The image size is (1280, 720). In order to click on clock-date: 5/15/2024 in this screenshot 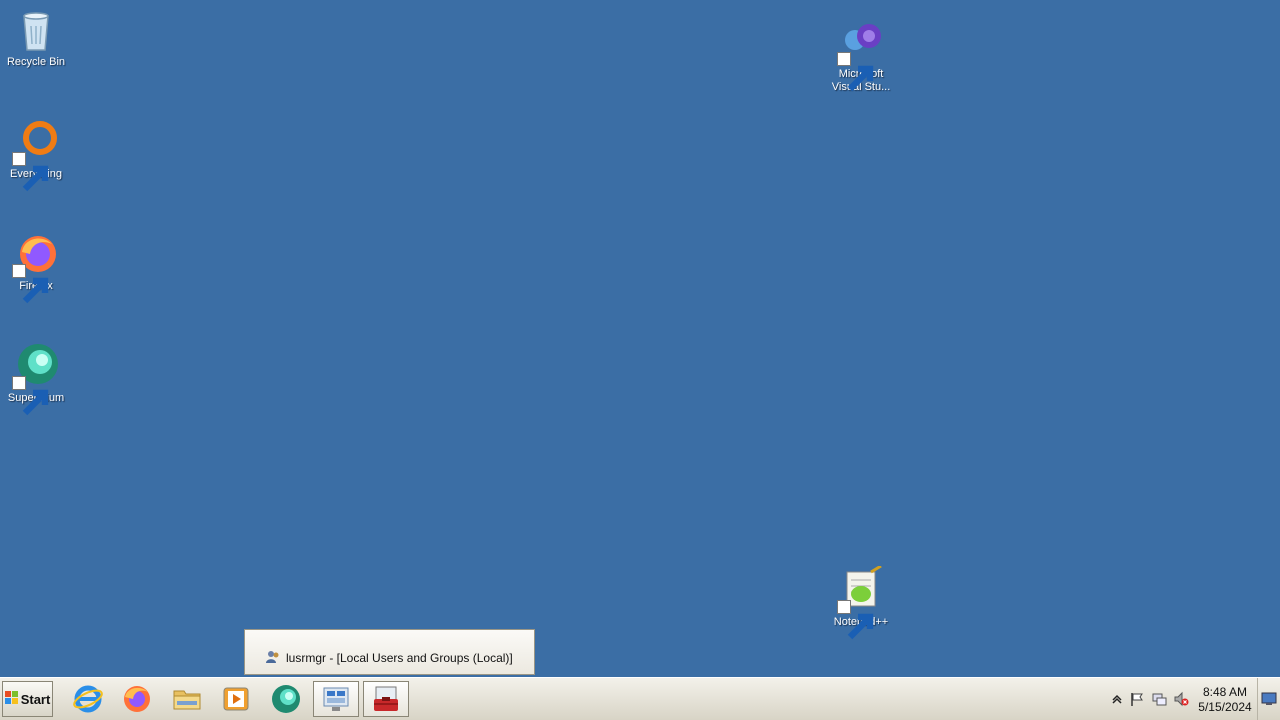, I will do `click(1225, 707)`.